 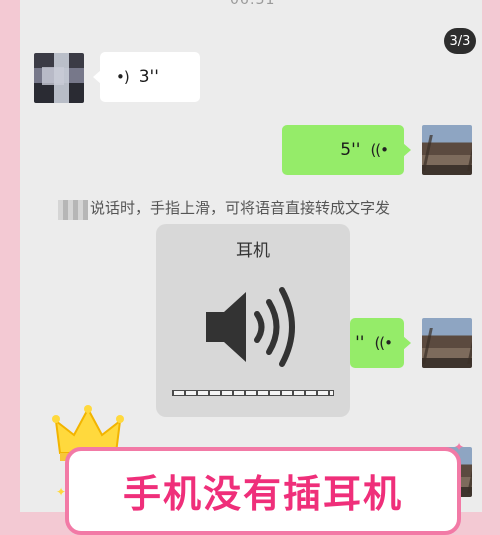 What do you see at coordinates (262, 494) in the screenshot?
I see `banner-text: 手机没有插耳机` at bounding box center [262, 494].